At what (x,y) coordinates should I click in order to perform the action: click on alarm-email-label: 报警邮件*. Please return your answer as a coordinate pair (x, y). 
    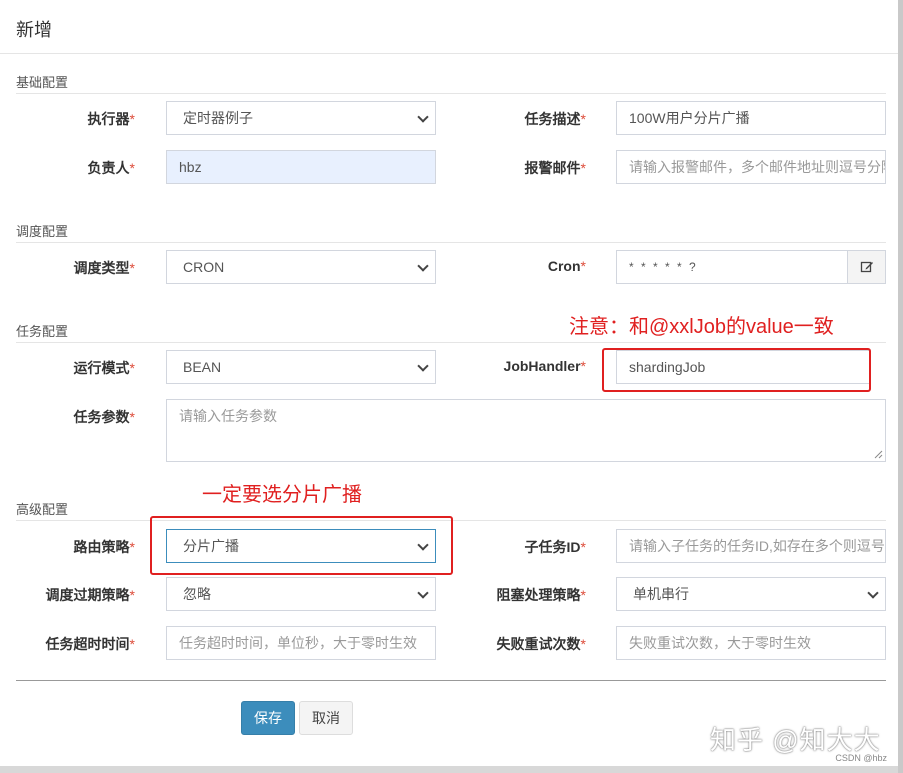
    Looking at the image, I should click on (555, 168).